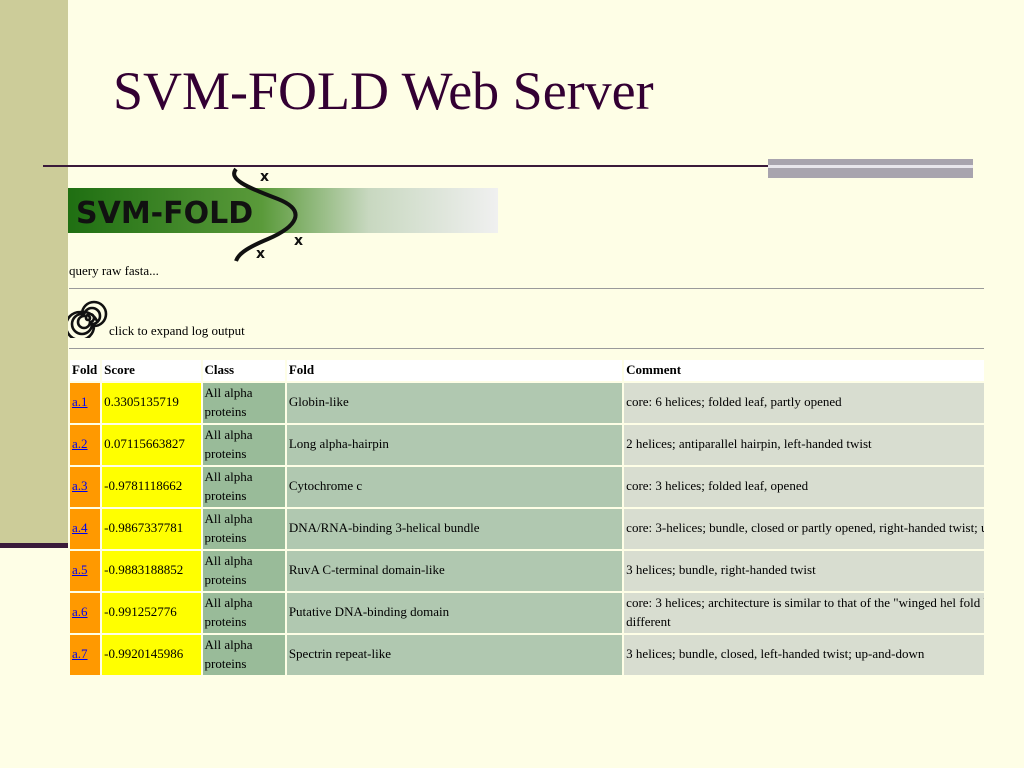 This screenshot has width=1024, height=768. Describe the element at coordinates (80, 485) in the screenshot. I see `fold-link: a.3` at that location.